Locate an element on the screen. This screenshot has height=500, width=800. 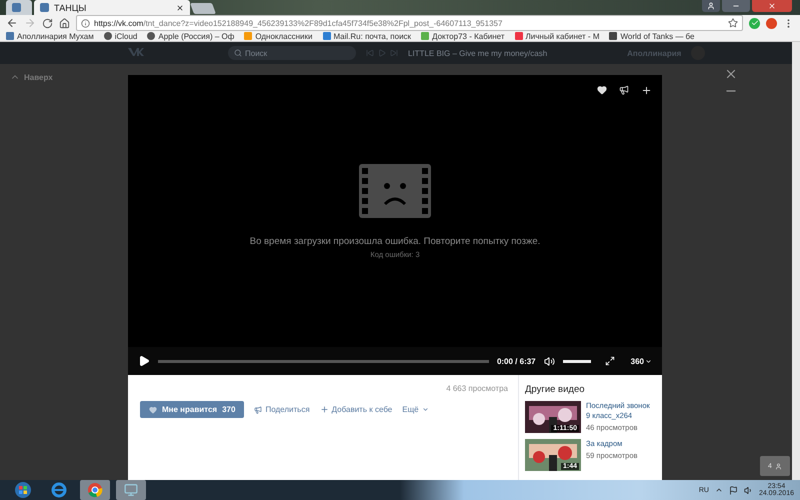
url-text: https://vk.com/tnt_dance?z=video152188949_456239133%2F89d1cfa45f734f5e38%2Fpl_post_-64607113_951357 is located at coordinates (298, 23).